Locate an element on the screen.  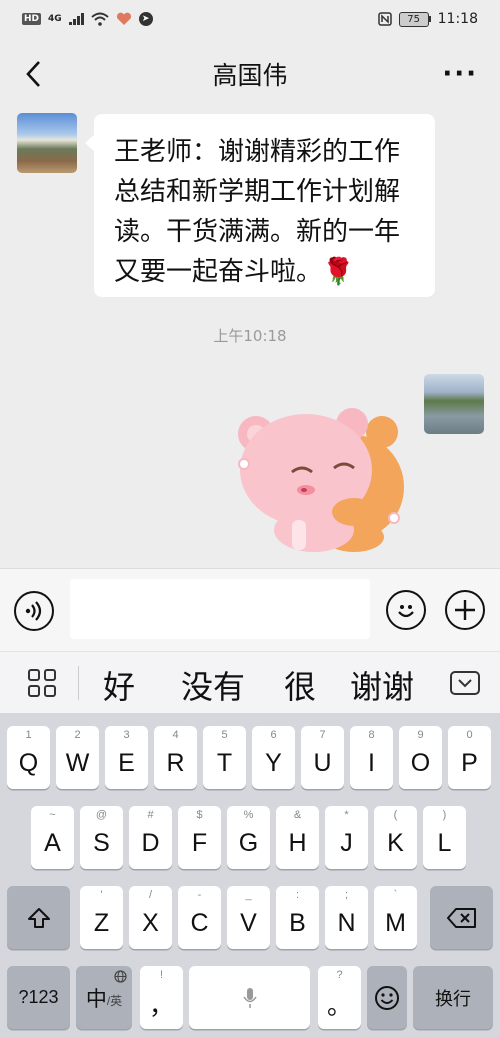
key-e: 3E is located at coordinates (126, 757).